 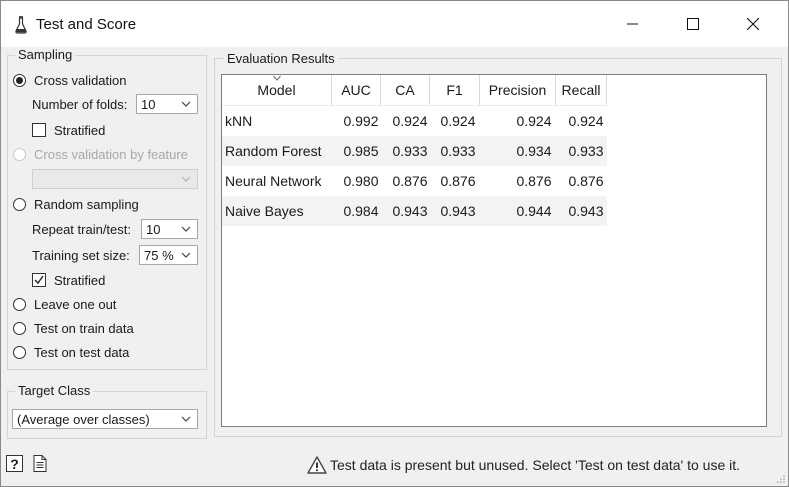 I want to click on column-header-recall: Recall, so click(x=581, y=90).